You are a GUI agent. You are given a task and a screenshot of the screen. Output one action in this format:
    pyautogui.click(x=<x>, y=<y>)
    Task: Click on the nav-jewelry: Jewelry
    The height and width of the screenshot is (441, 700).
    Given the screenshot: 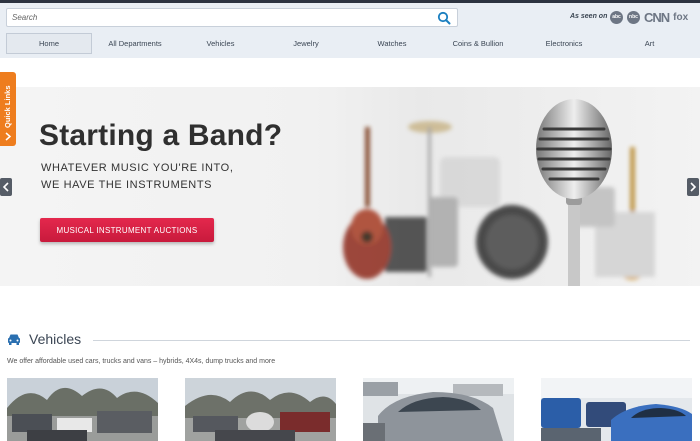 What is the action you would take?
    pyautogui.click(x=306, y=43)
    